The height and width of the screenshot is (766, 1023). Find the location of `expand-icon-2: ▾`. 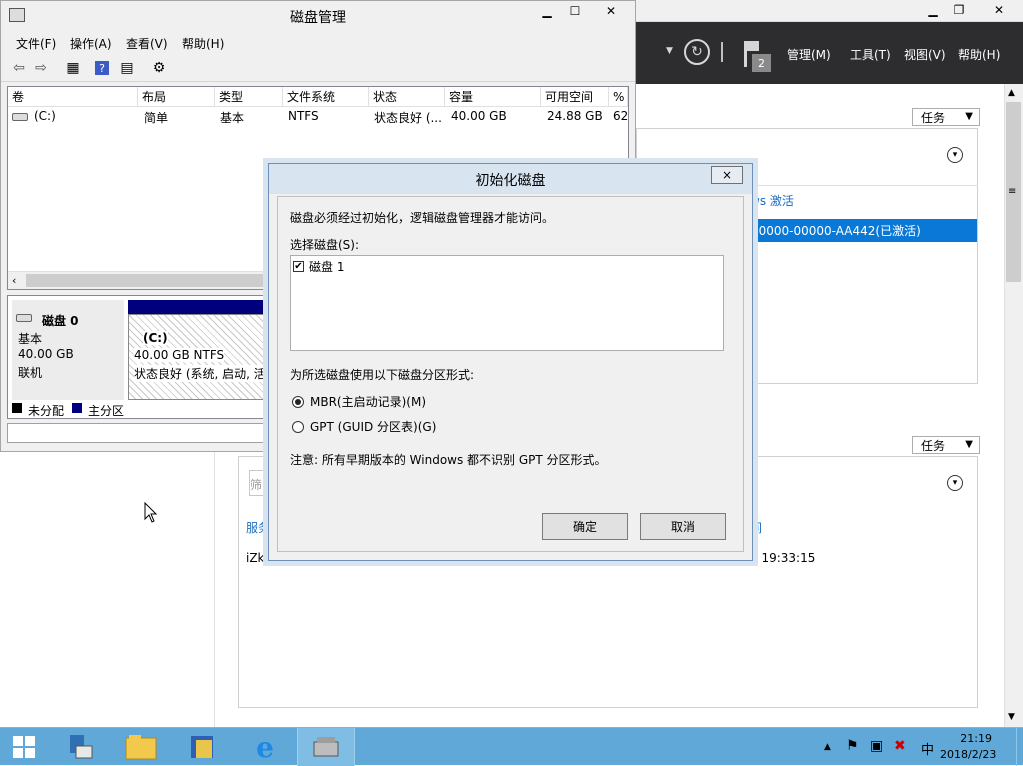

expand-icon-2: ▾ is located at coordinates (955, 483).